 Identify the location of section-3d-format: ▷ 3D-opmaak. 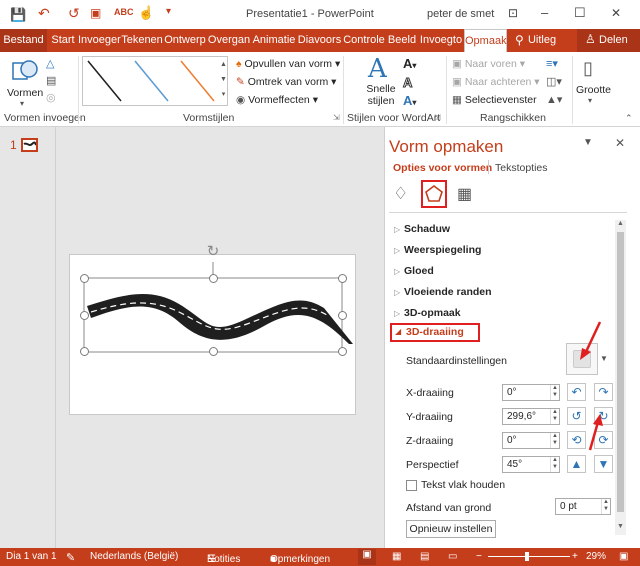
(427, 313).